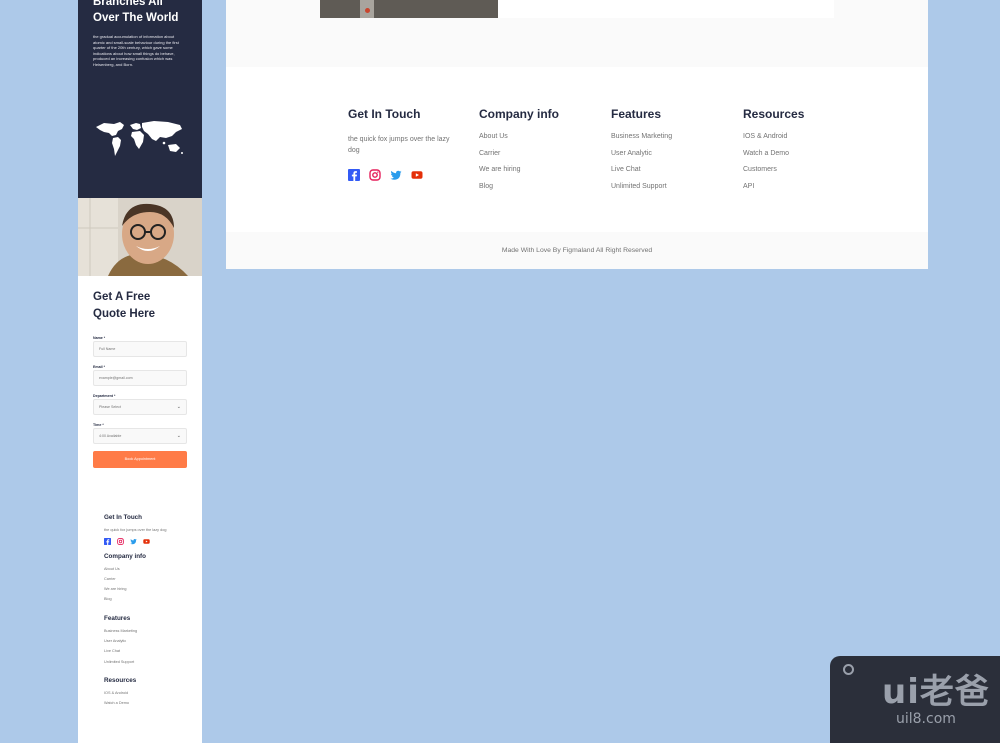  What do you see at coordinates (124, 305) in the screenshot?
I see `quote-title: Get A Free Quote Here` at bounding box center [124, 305].